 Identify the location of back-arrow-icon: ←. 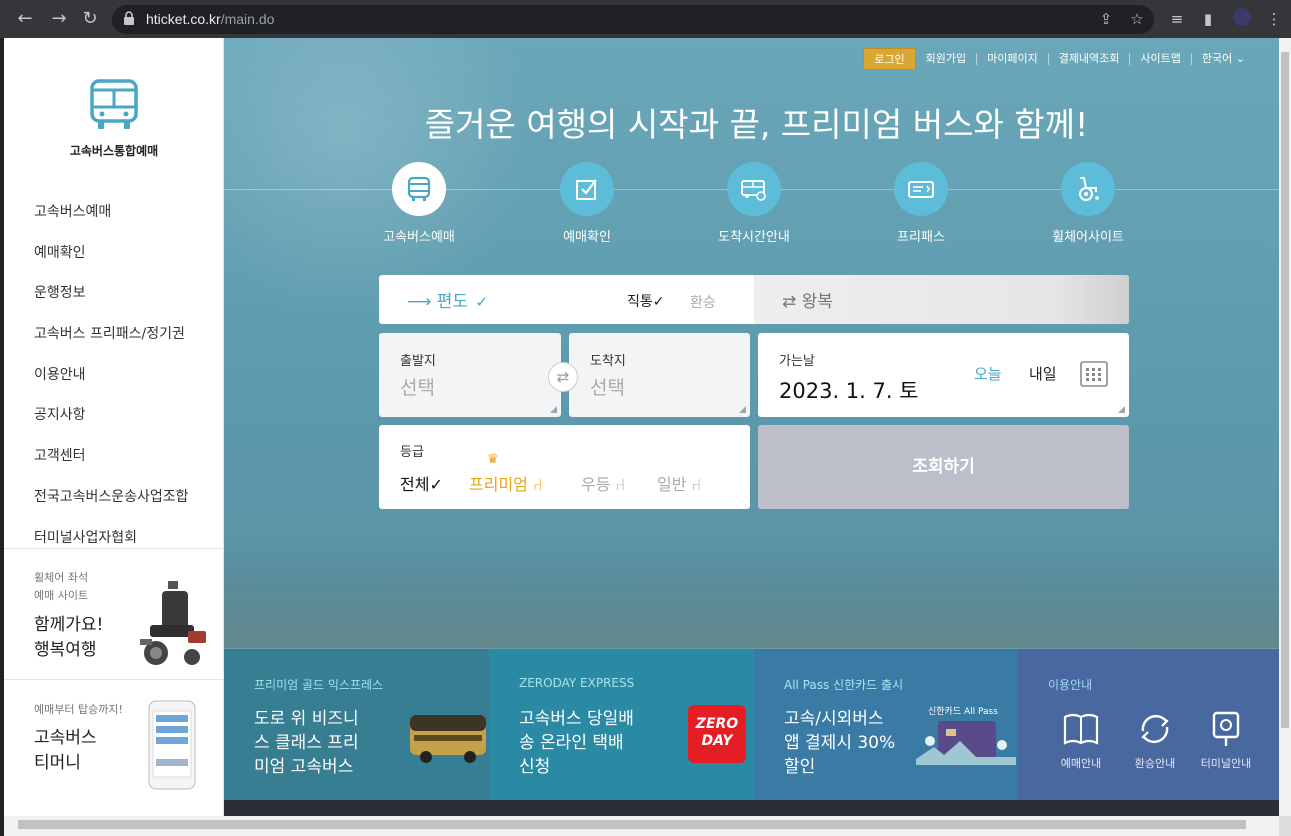
(25, 19).